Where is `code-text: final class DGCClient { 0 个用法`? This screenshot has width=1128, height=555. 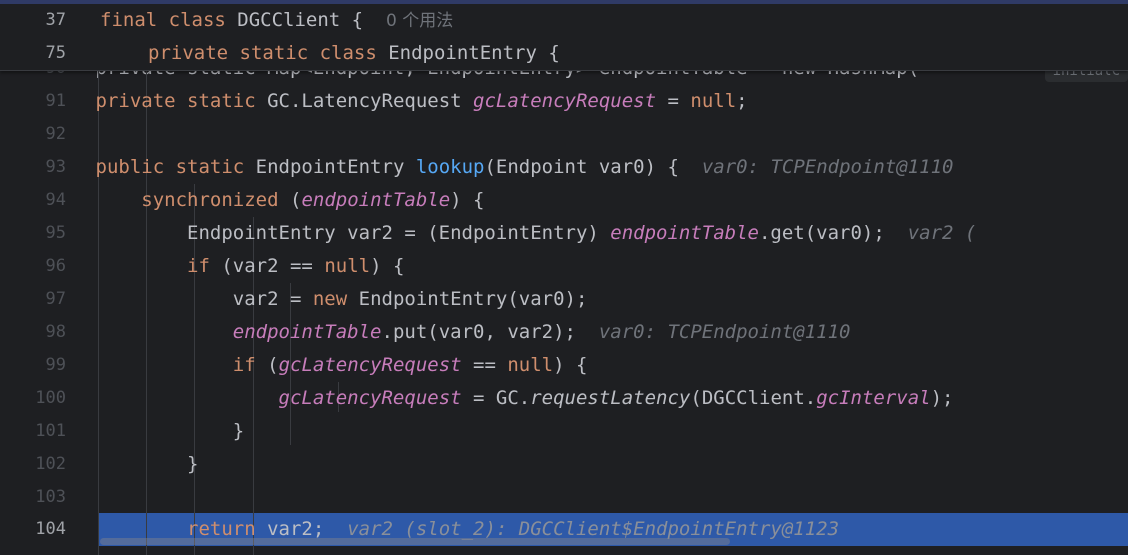
code-text: final class DGCClient { 0 个用法 is located at coordinates (277, 20).